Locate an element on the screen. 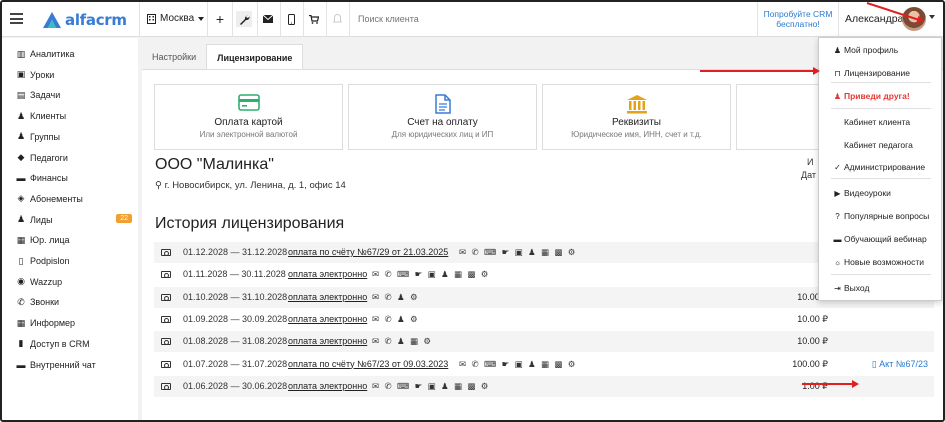  sidebar-item-label: Группы is located at coordinates (45, 136).